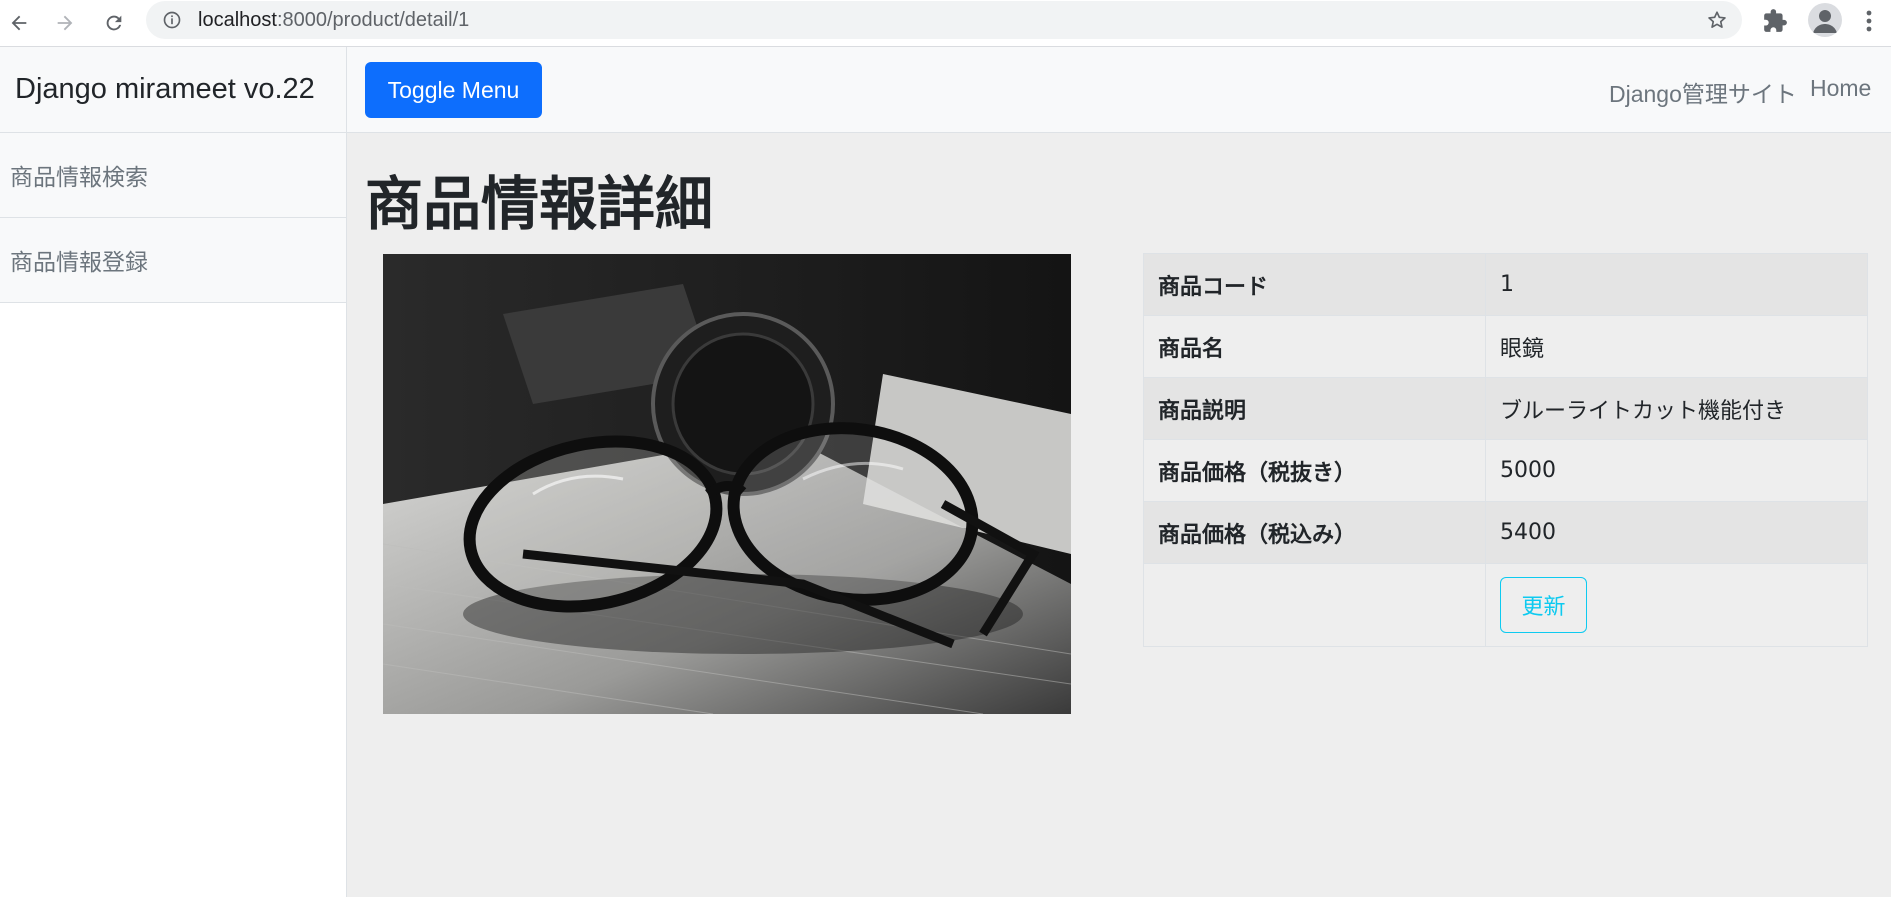 This screenshot has width=1891, height=897. I want to click on person-icon, so click(1825, 21).